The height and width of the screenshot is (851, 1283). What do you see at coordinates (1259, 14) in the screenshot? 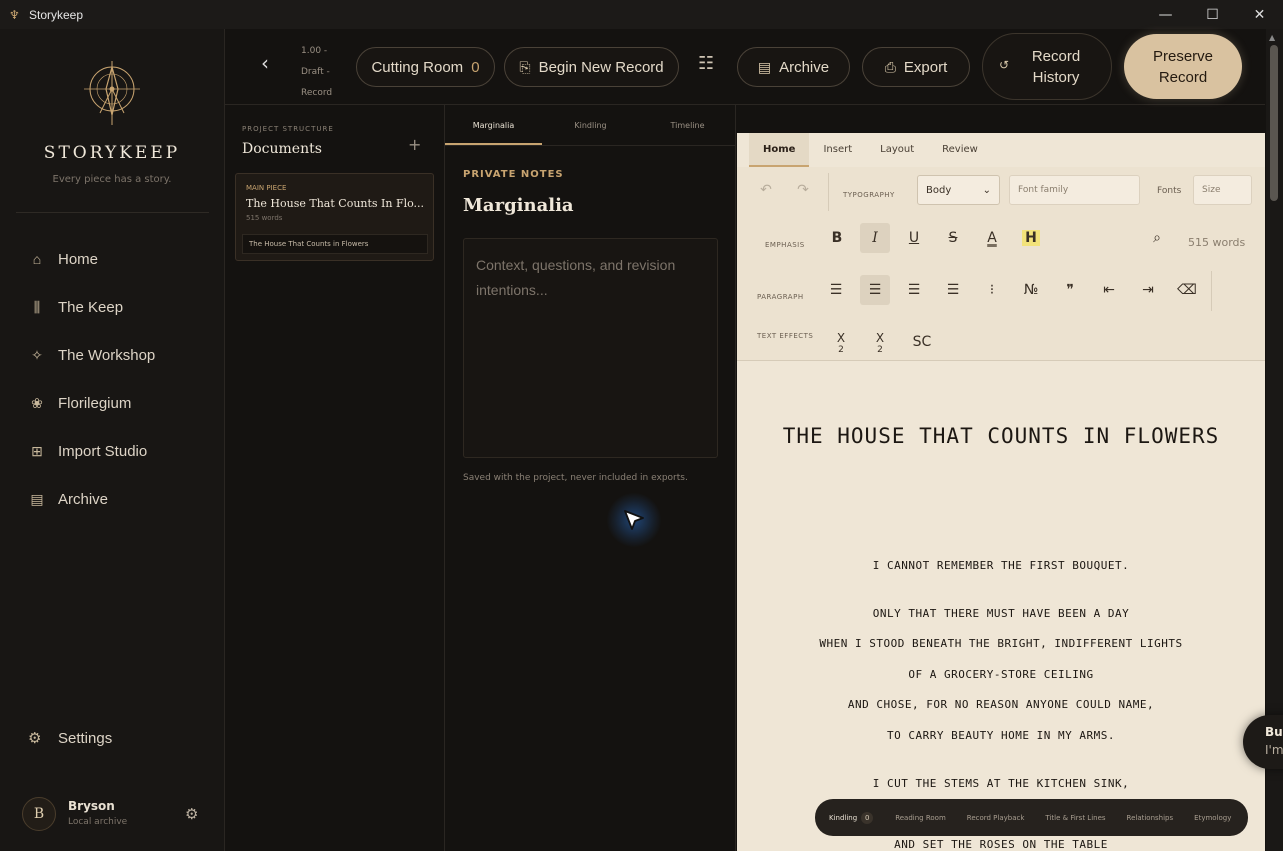
I see `close-icon: ✕` at bounding box center [1259, 14].